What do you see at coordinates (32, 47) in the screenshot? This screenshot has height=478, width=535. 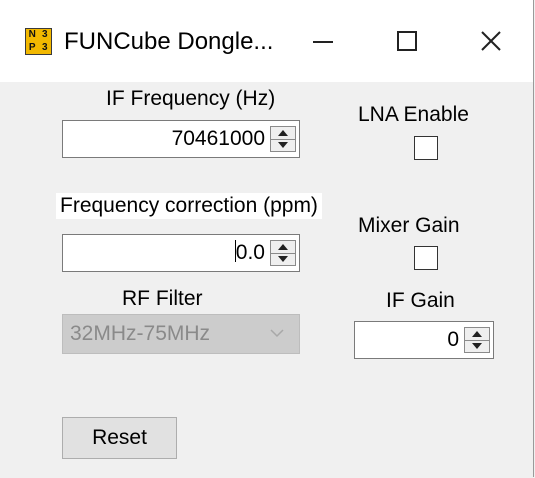 I see `app-logo-glyph: P` at bounding box center [32, 47].